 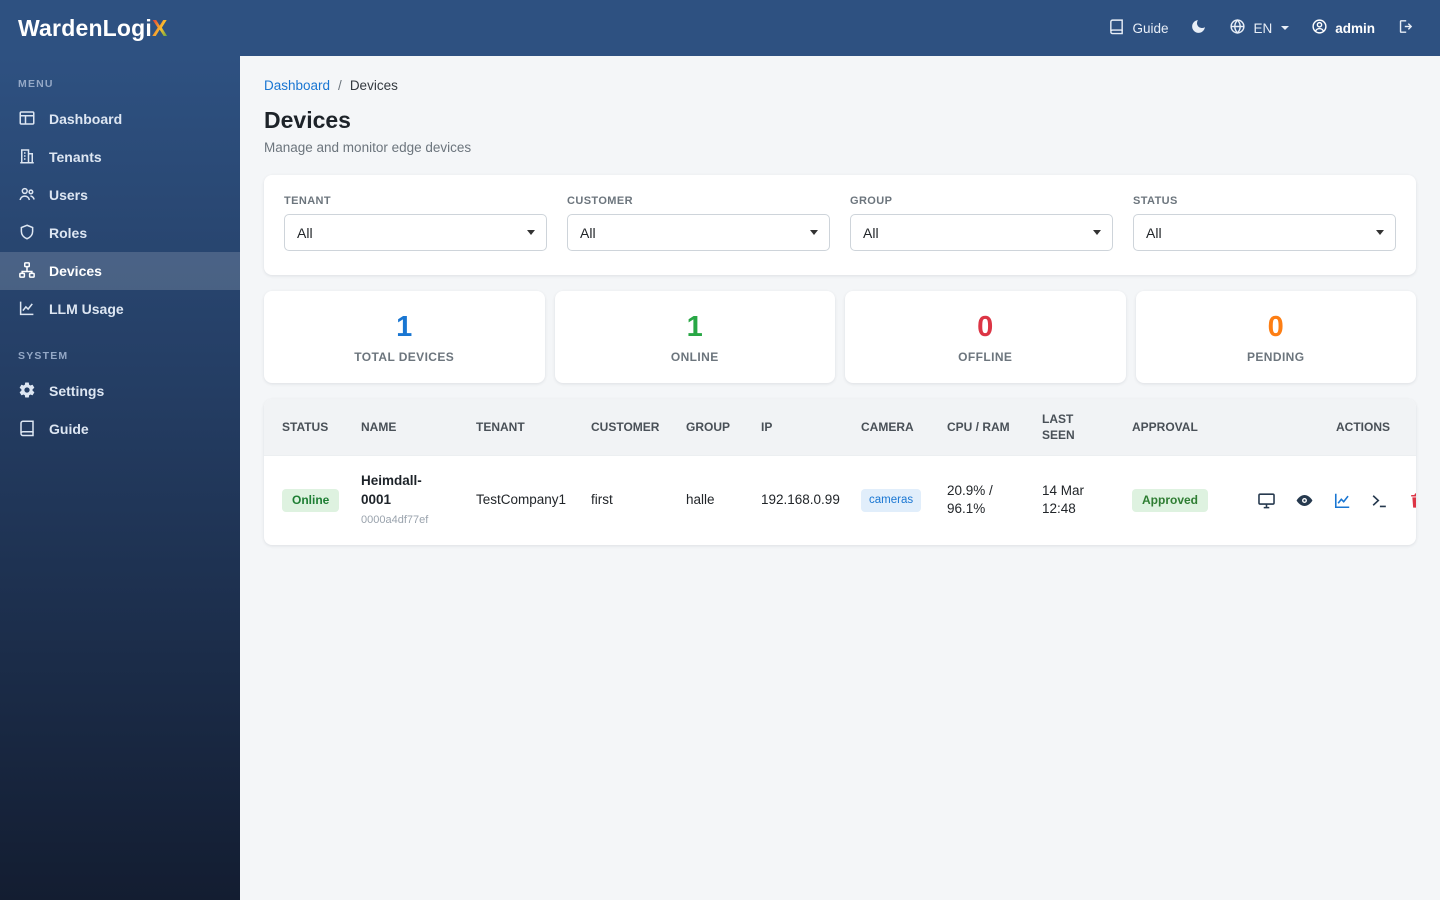 What do you see at coordinates (795, 500) in the screenshot?
I see `device-ip: 192.168.0.99` at bounding box center [795, 500].